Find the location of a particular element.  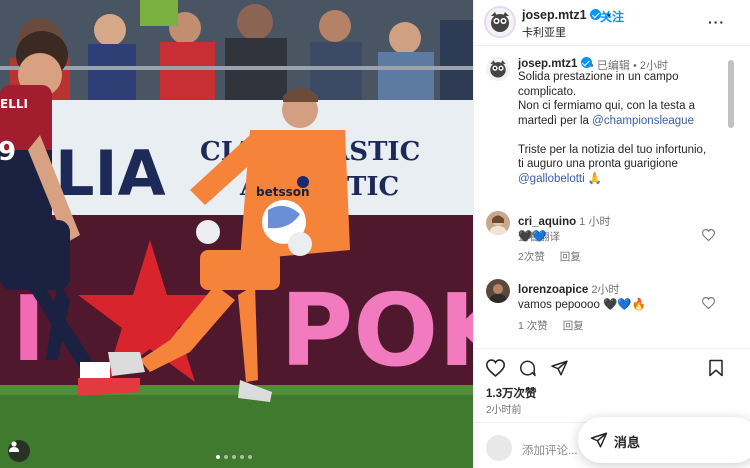

caption-username-text: josep.mtz1 is located at coordinates (547, 64).